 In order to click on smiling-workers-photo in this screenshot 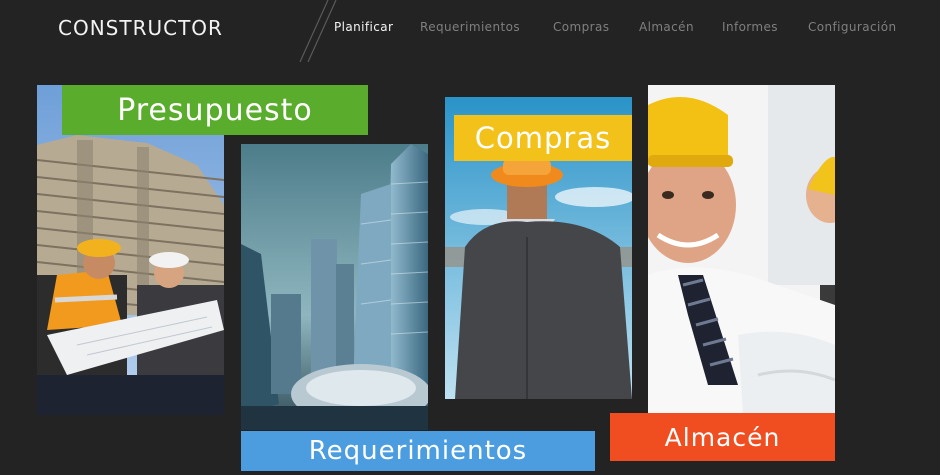, I will do `click(741, 250)`.